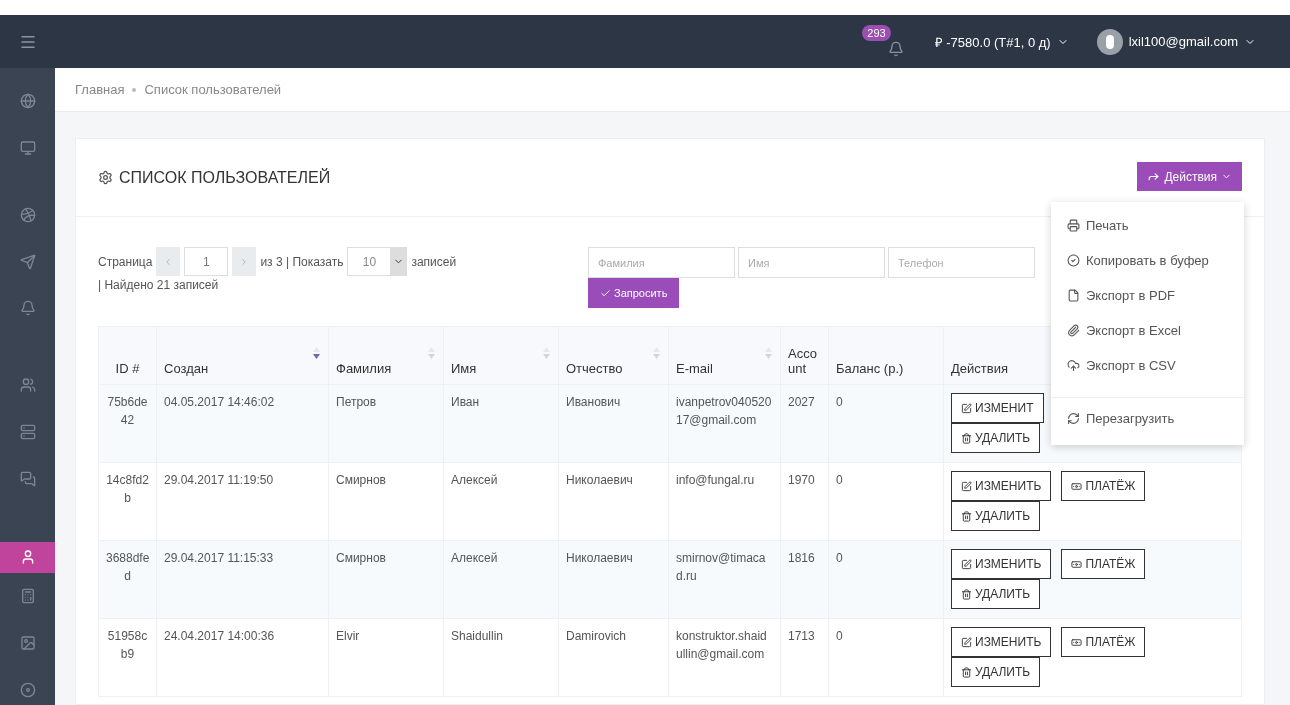 The height and width of the screenshot is (705, 1290). I want to click on patronymic-cell: Николаевич, so click(613, 579).